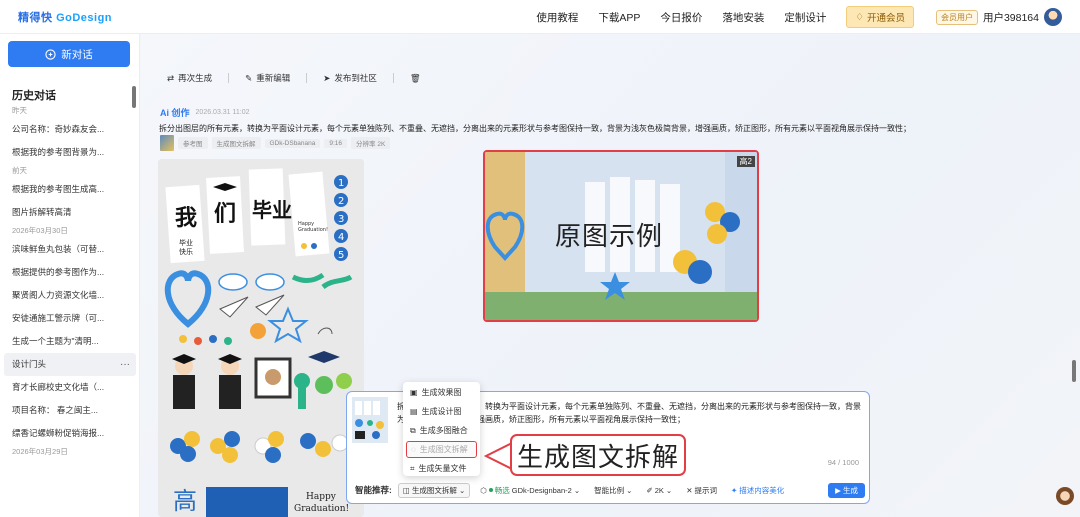  I want to click on svg-text: 4, so click(341, 237).